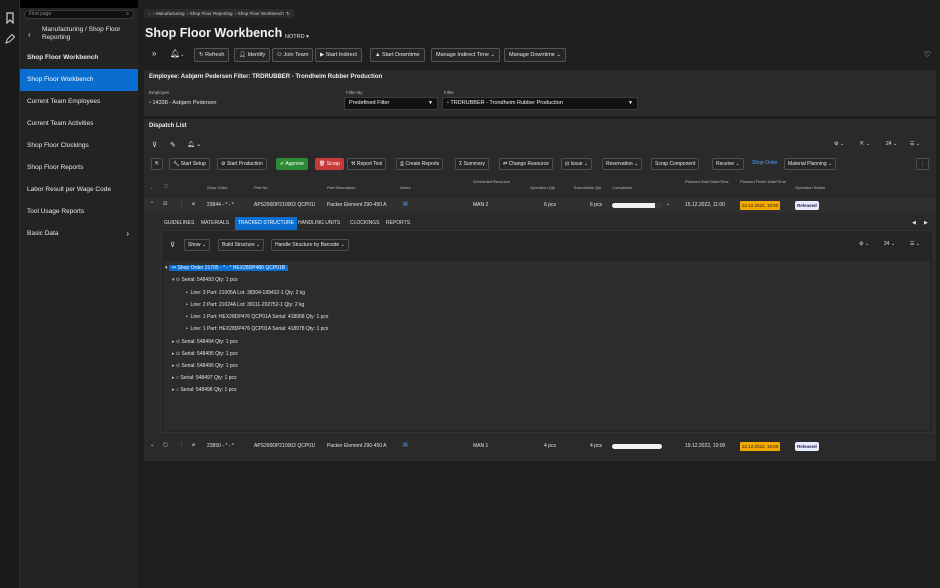  Describe the element at coordinates (205, 342) in the screenshot. I see `tree-node-serial: ▸ ⊙ Serial: 548494 Qty: 1 pcs` at that location.